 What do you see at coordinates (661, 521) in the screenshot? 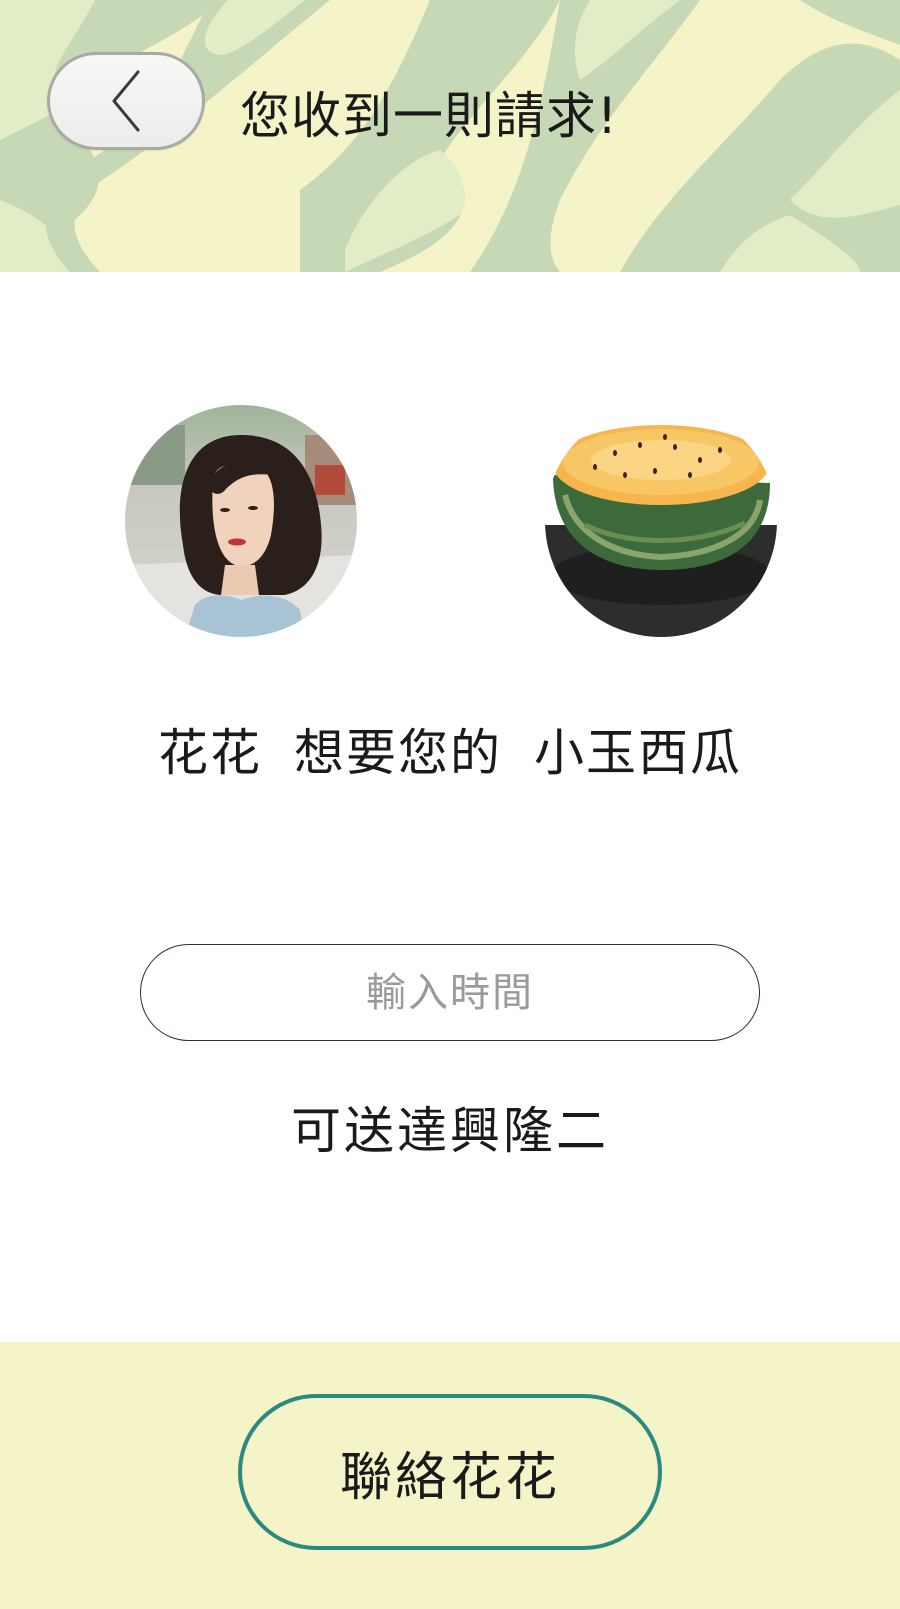
I see `product-avatar` at bounding box center [661, 521].